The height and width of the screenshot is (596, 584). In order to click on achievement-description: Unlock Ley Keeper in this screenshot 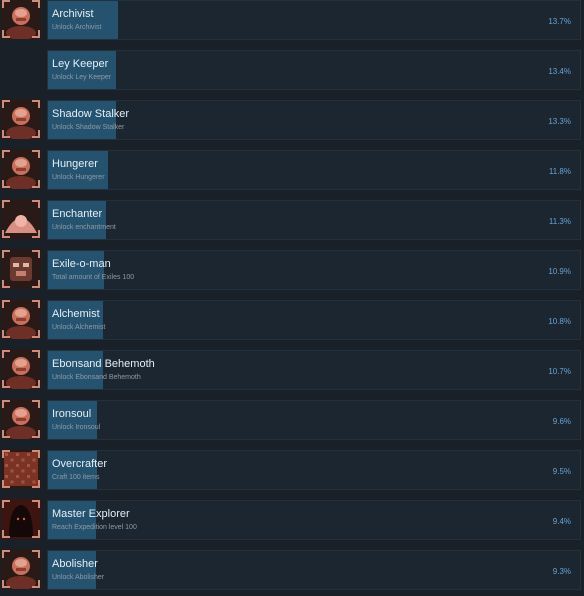, I will do `click(82, 77)`.